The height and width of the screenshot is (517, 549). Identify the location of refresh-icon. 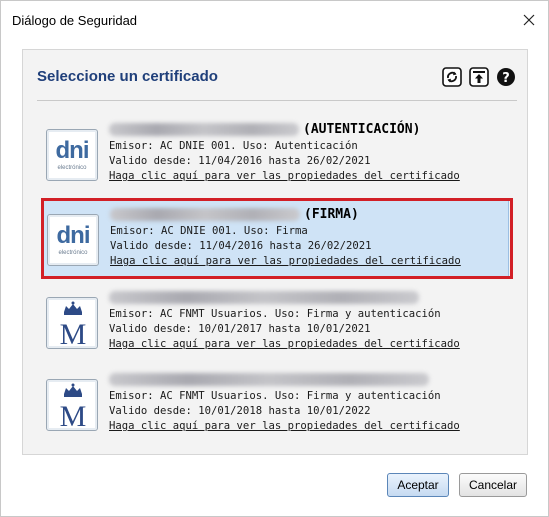
(452, 77).